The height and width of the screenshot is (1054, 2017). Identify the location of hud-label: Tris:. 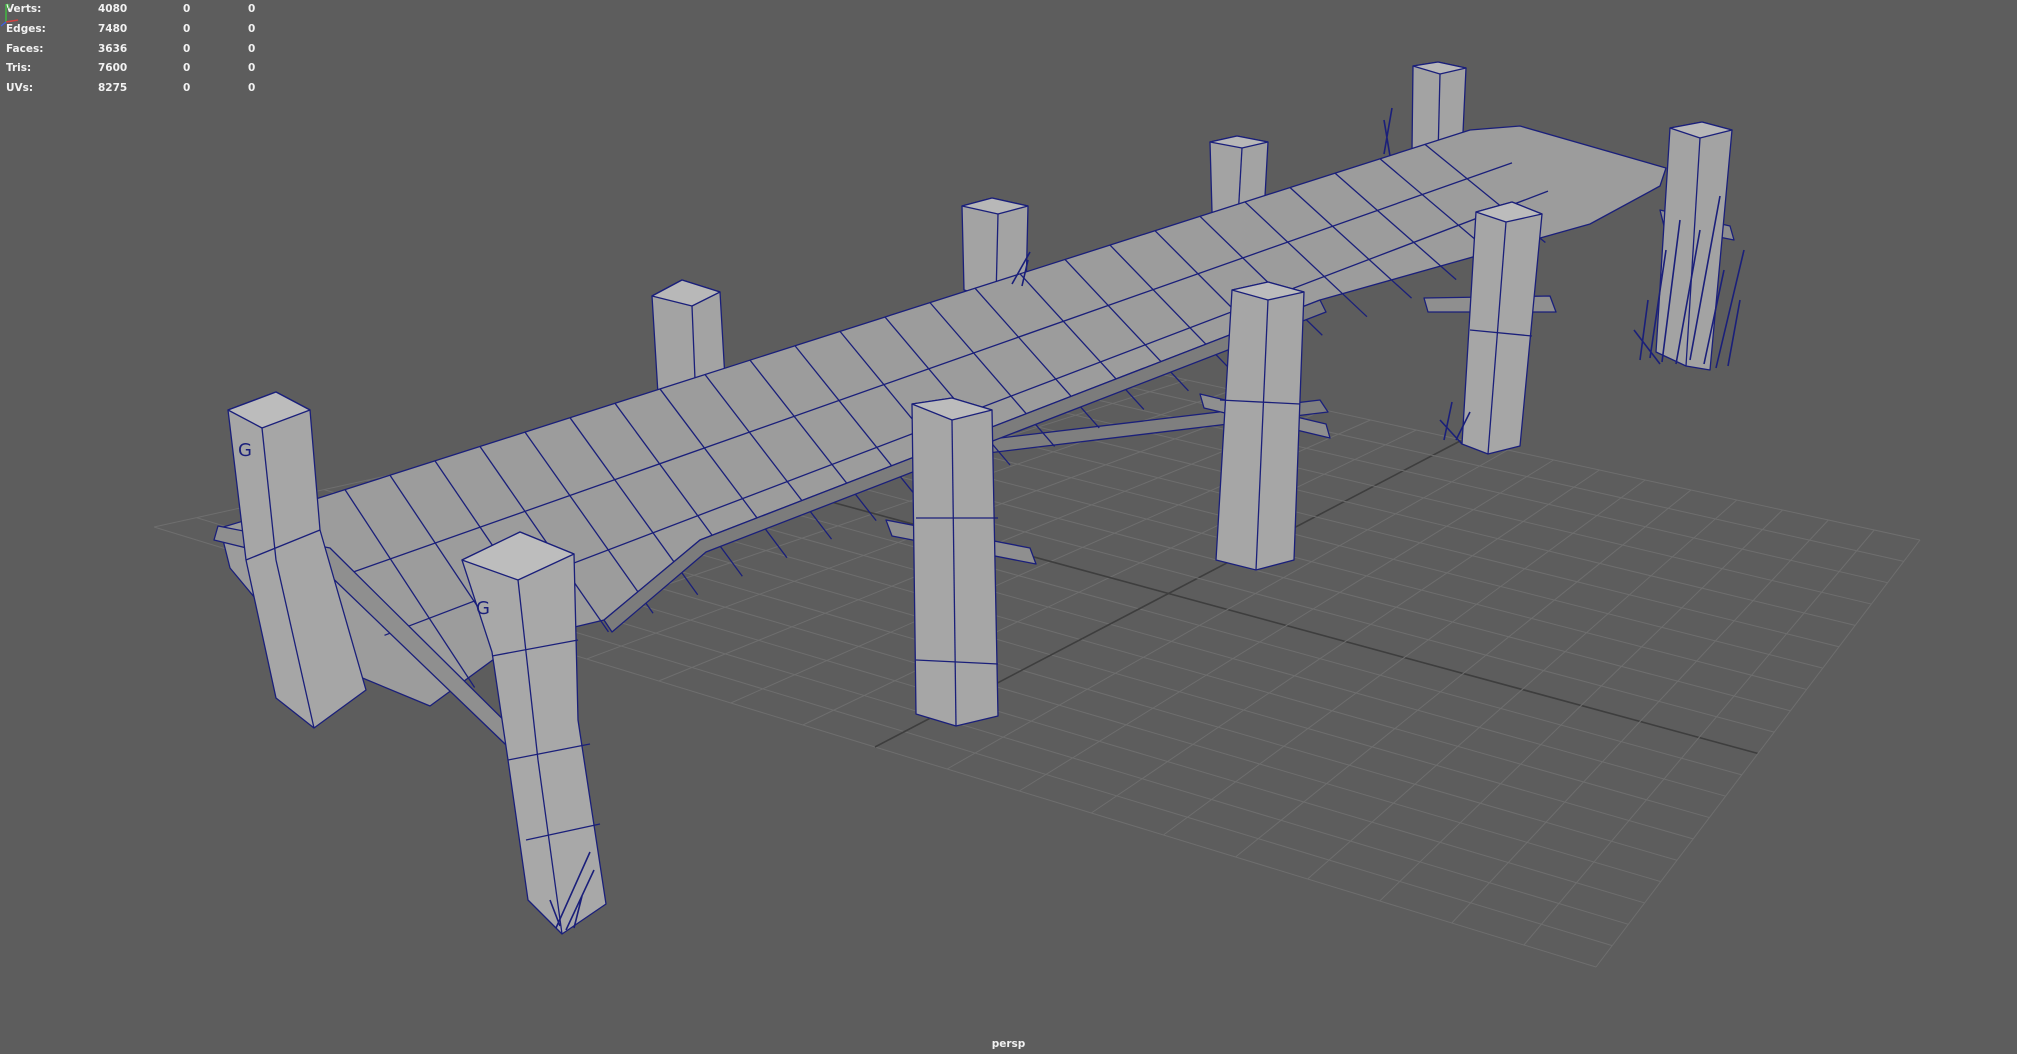
(19, 68).